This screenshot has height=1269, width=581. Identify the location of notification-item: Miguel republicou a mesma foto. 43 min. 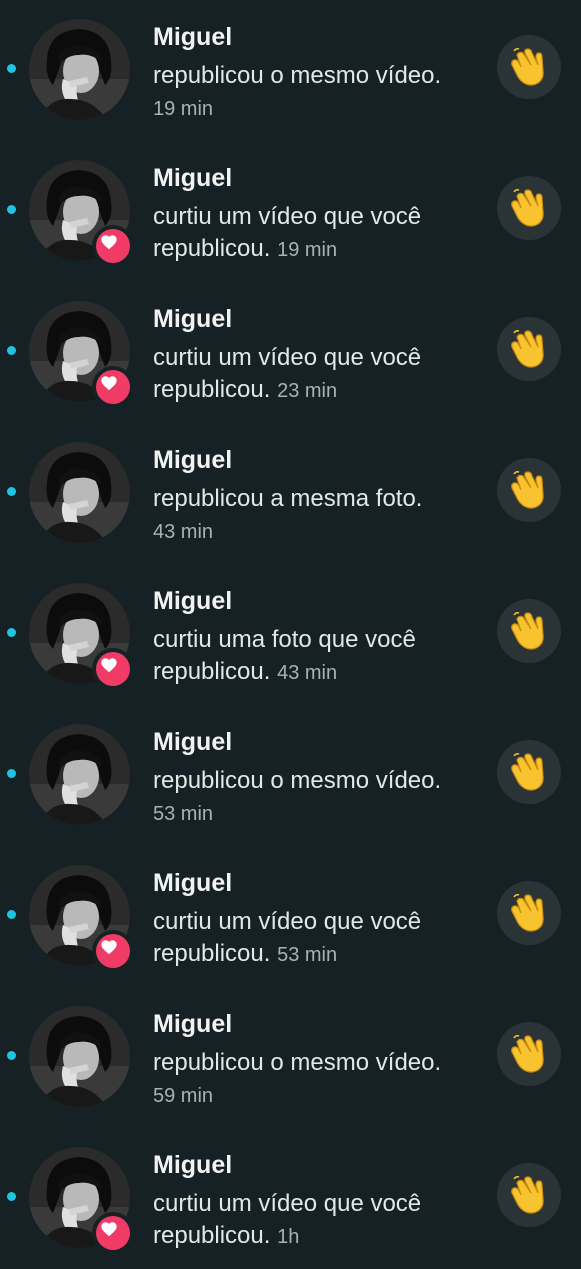
(290, 493).